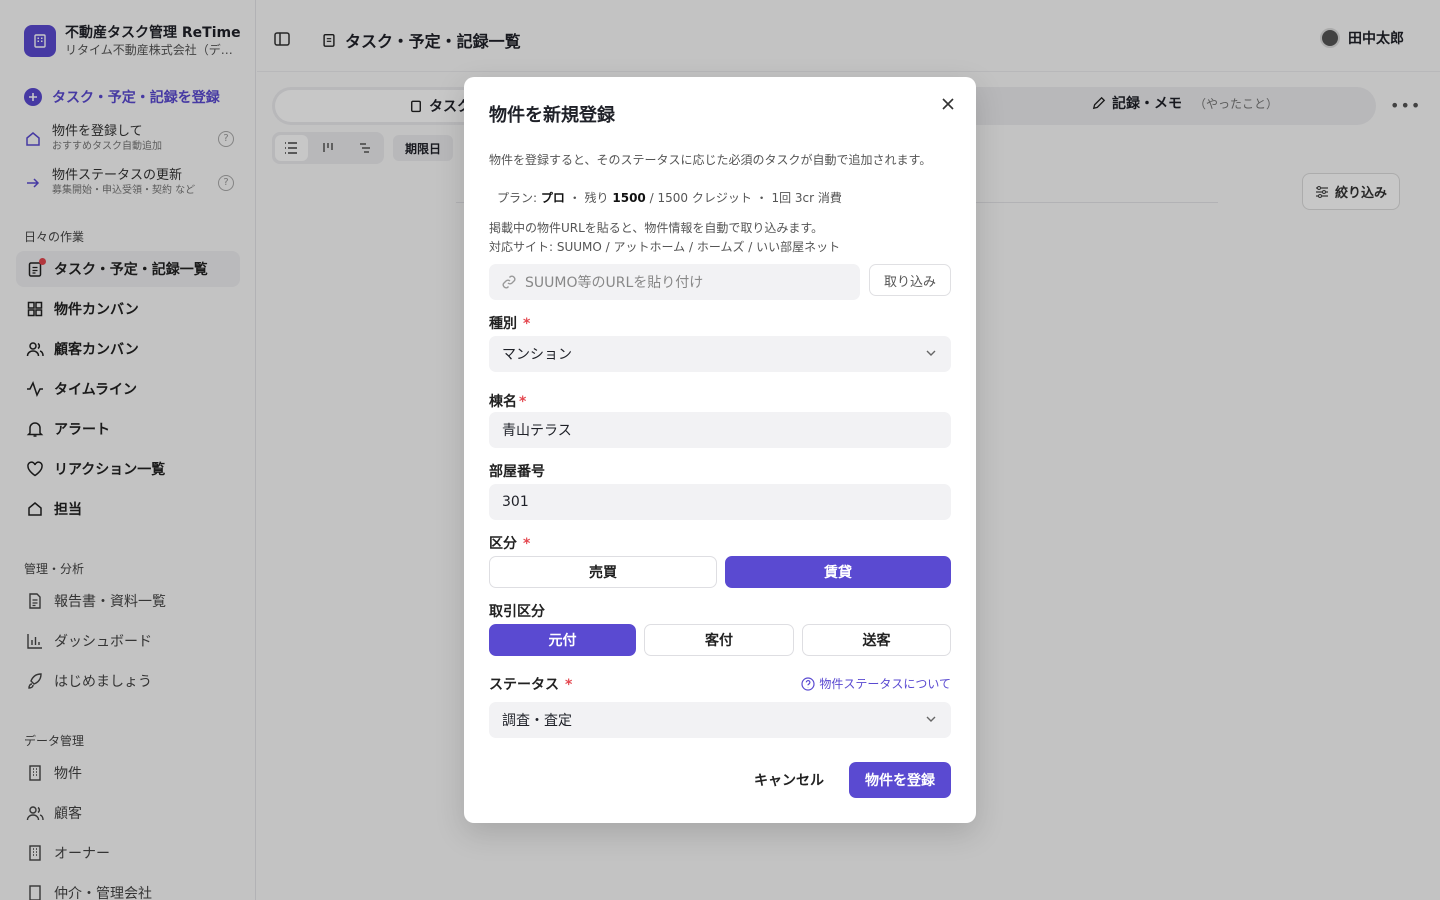 The height and width of the screenshot is (900, 1440). What do you see at coordinates (537, 431) in the screenshot?
I see `building-value: 青山テラス` at bounding box center [537, 431].